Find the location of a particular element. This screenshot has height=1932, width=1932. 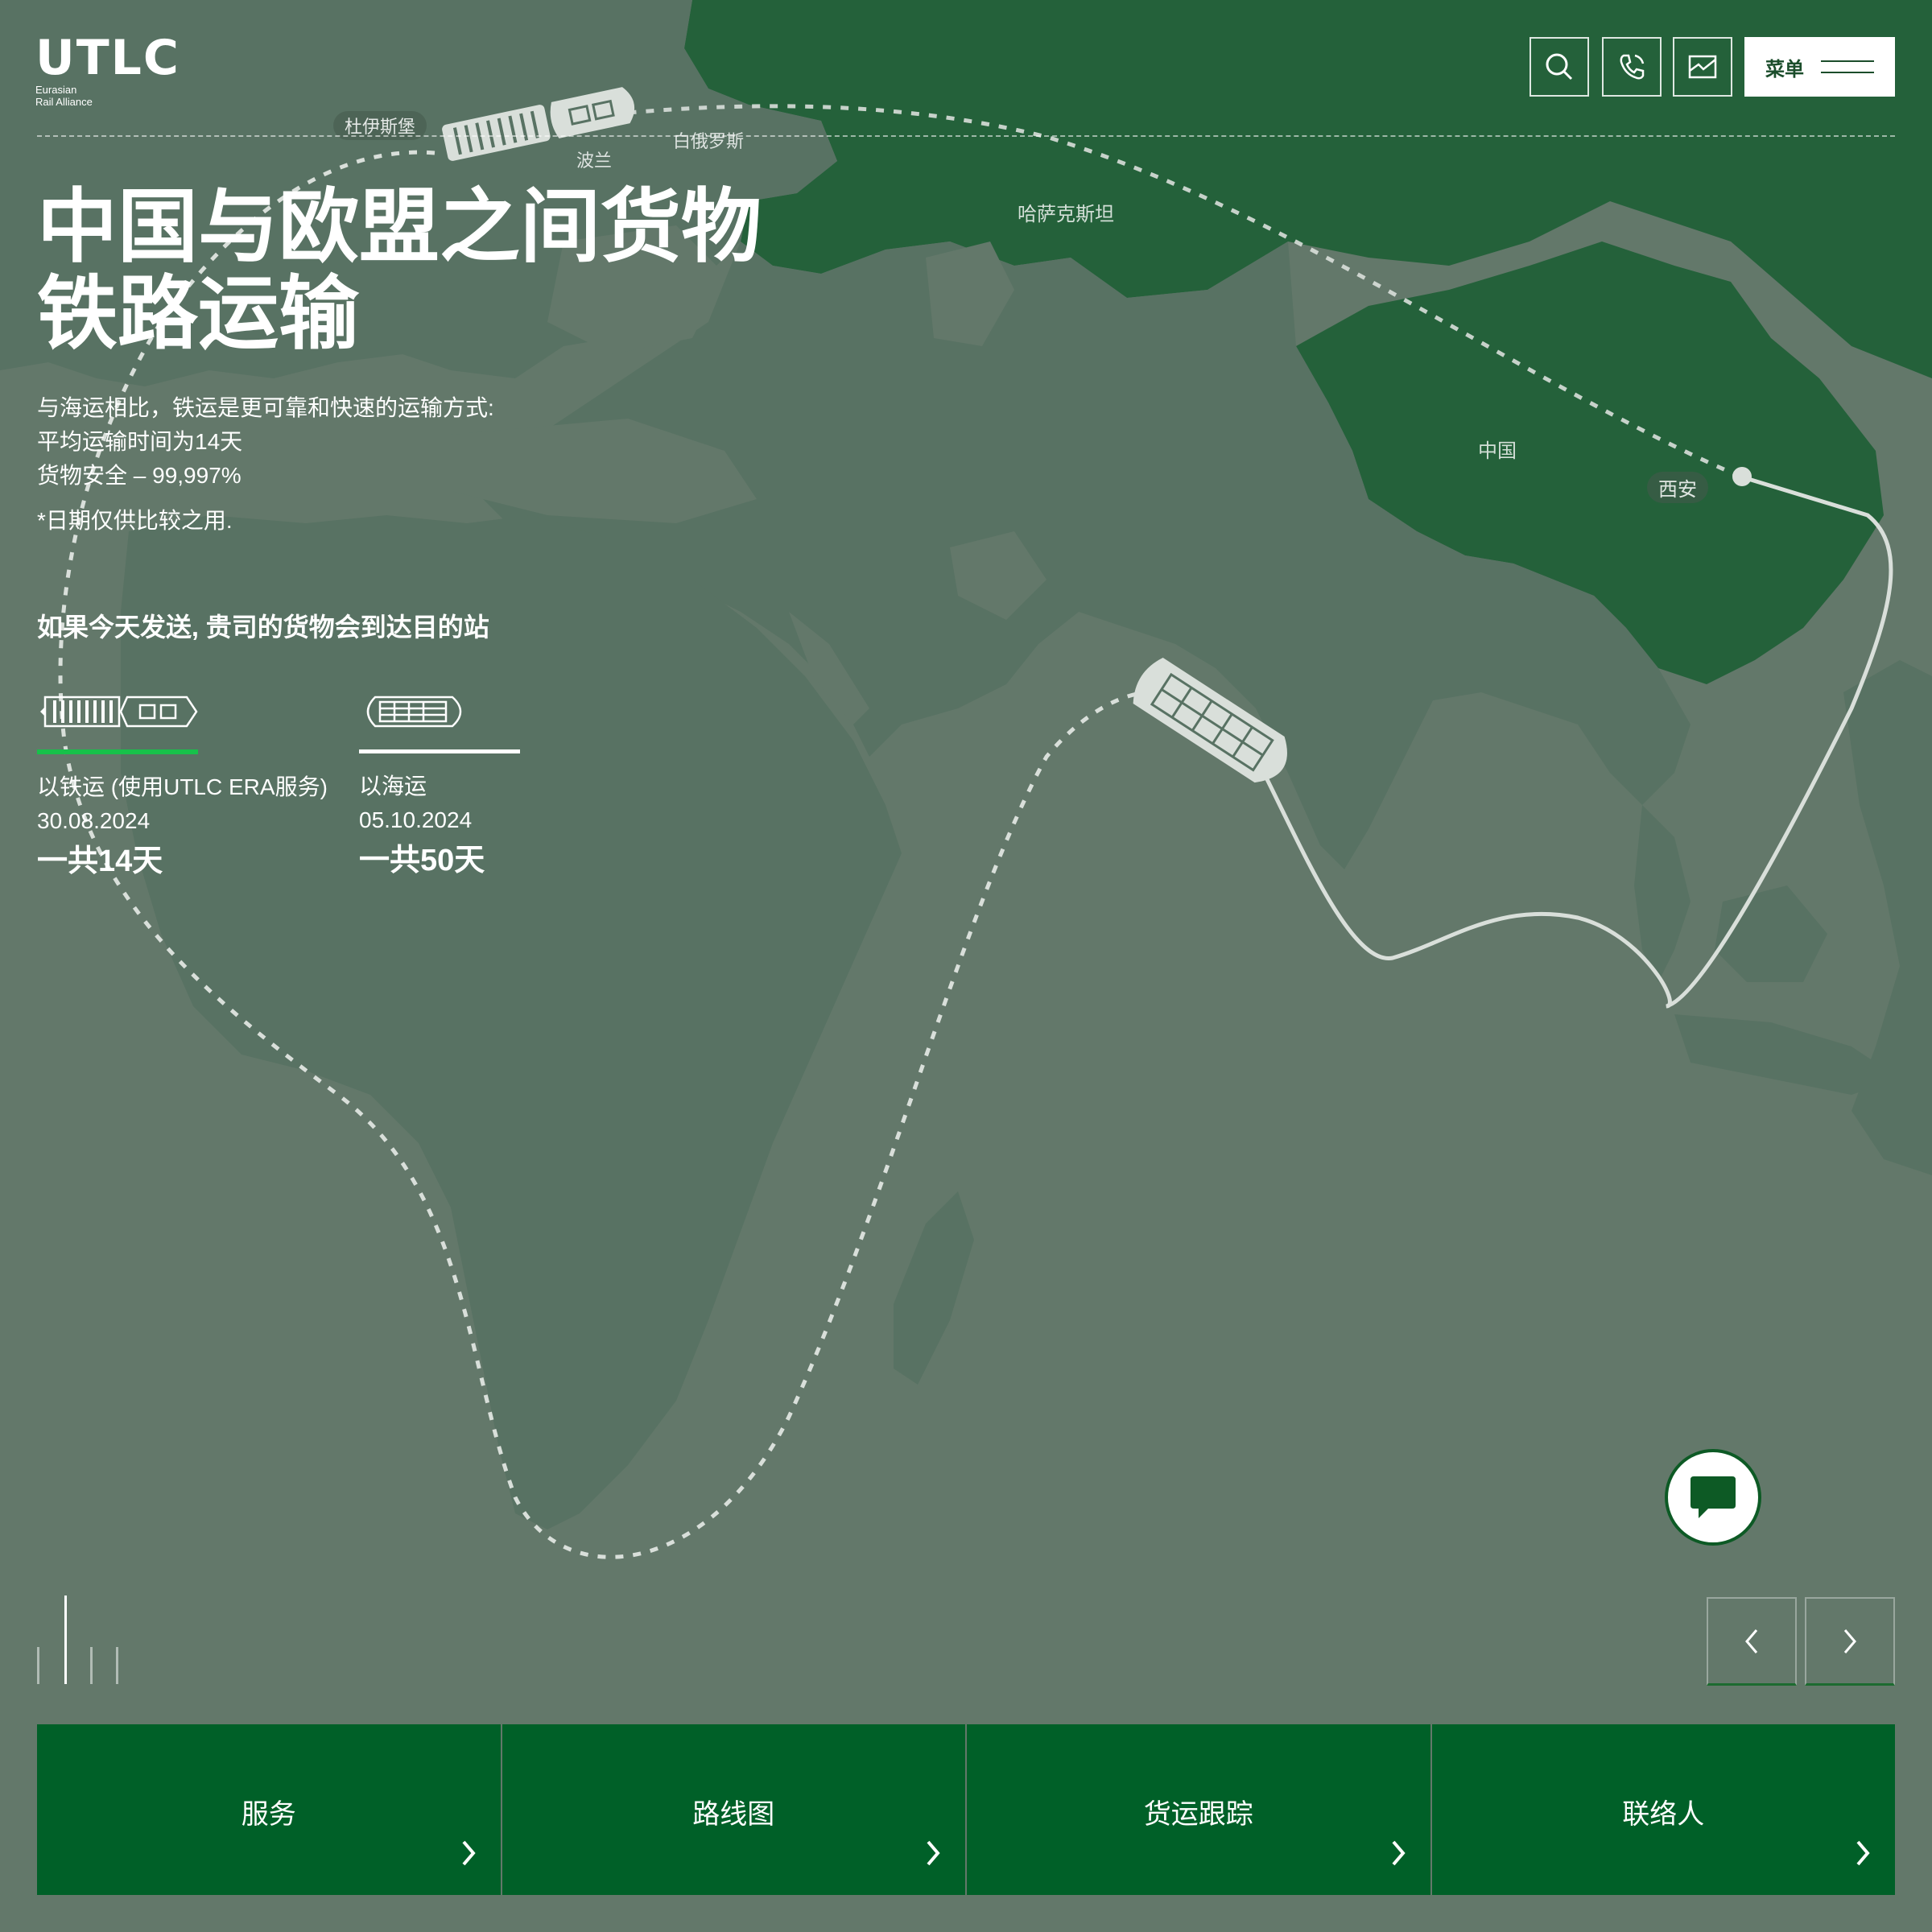

search-button is located at coordinates (1559, 67).